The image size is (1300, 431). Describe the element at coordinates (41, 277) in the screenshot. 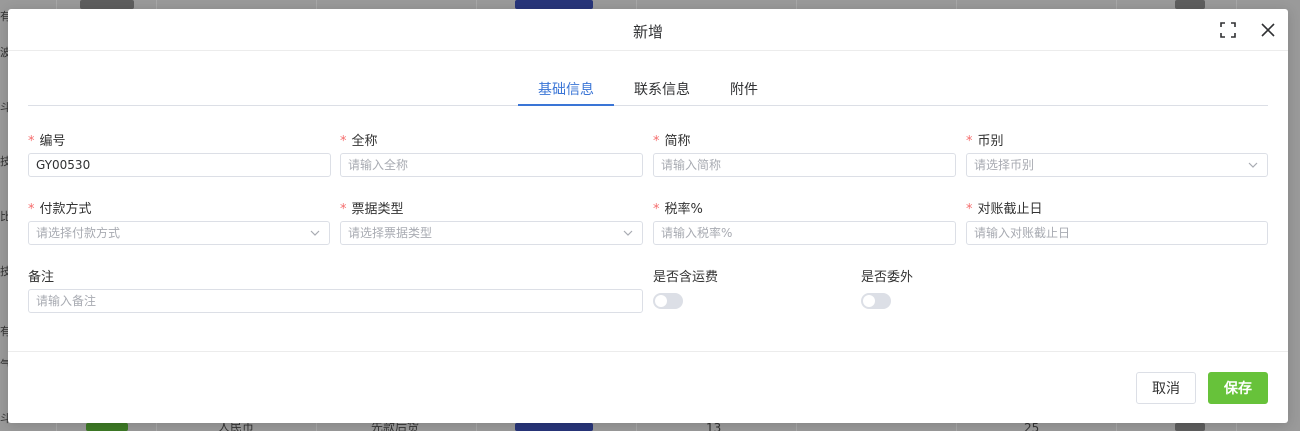

I see `remark-label: 备注` at that location.